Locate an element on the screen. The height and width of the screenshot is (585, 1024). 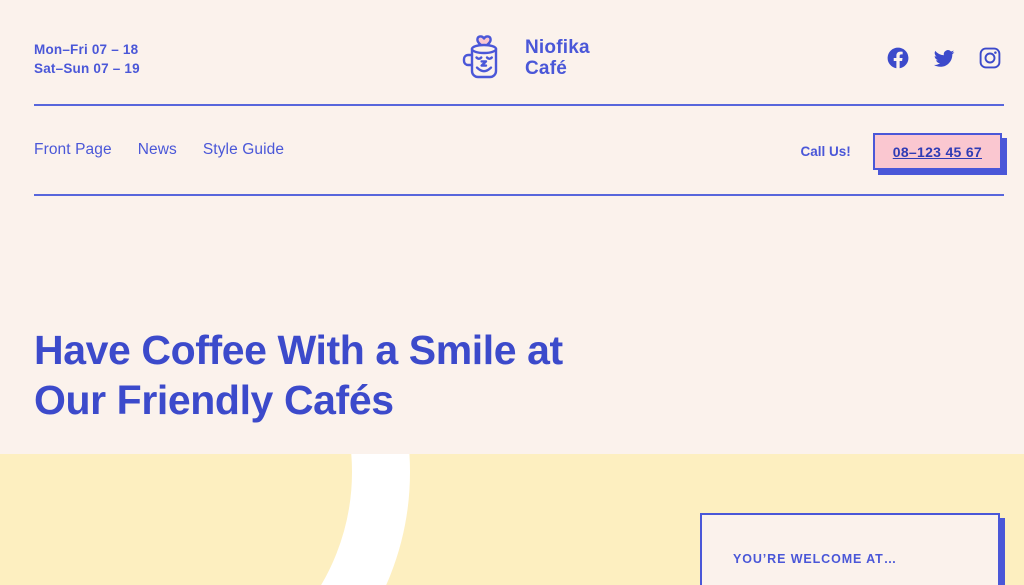
page-title-line2: Our Friendly Cafés is located at coordinates (214, 400).